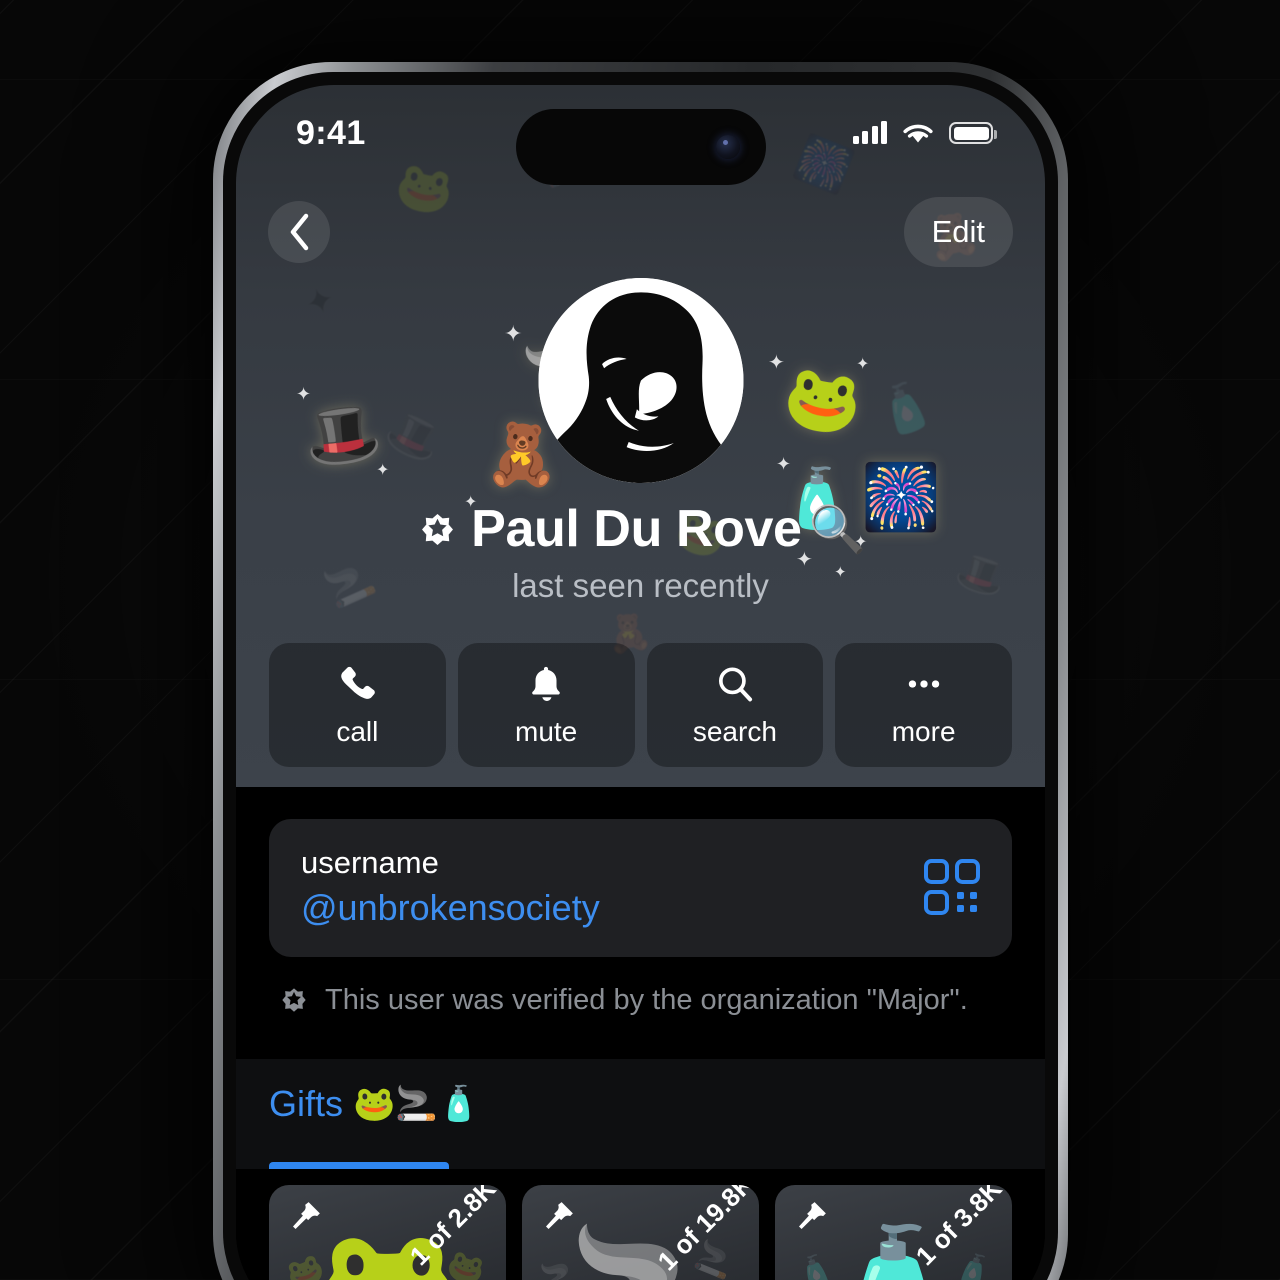 The height and width of the screenshot is (1280, 1280). Describe the element at coordinates (640, 1232) in the screenshot. I see `gift-card-smoking-cigar: 🚬 🚬 🚬 1 of 19.8K` at that location.